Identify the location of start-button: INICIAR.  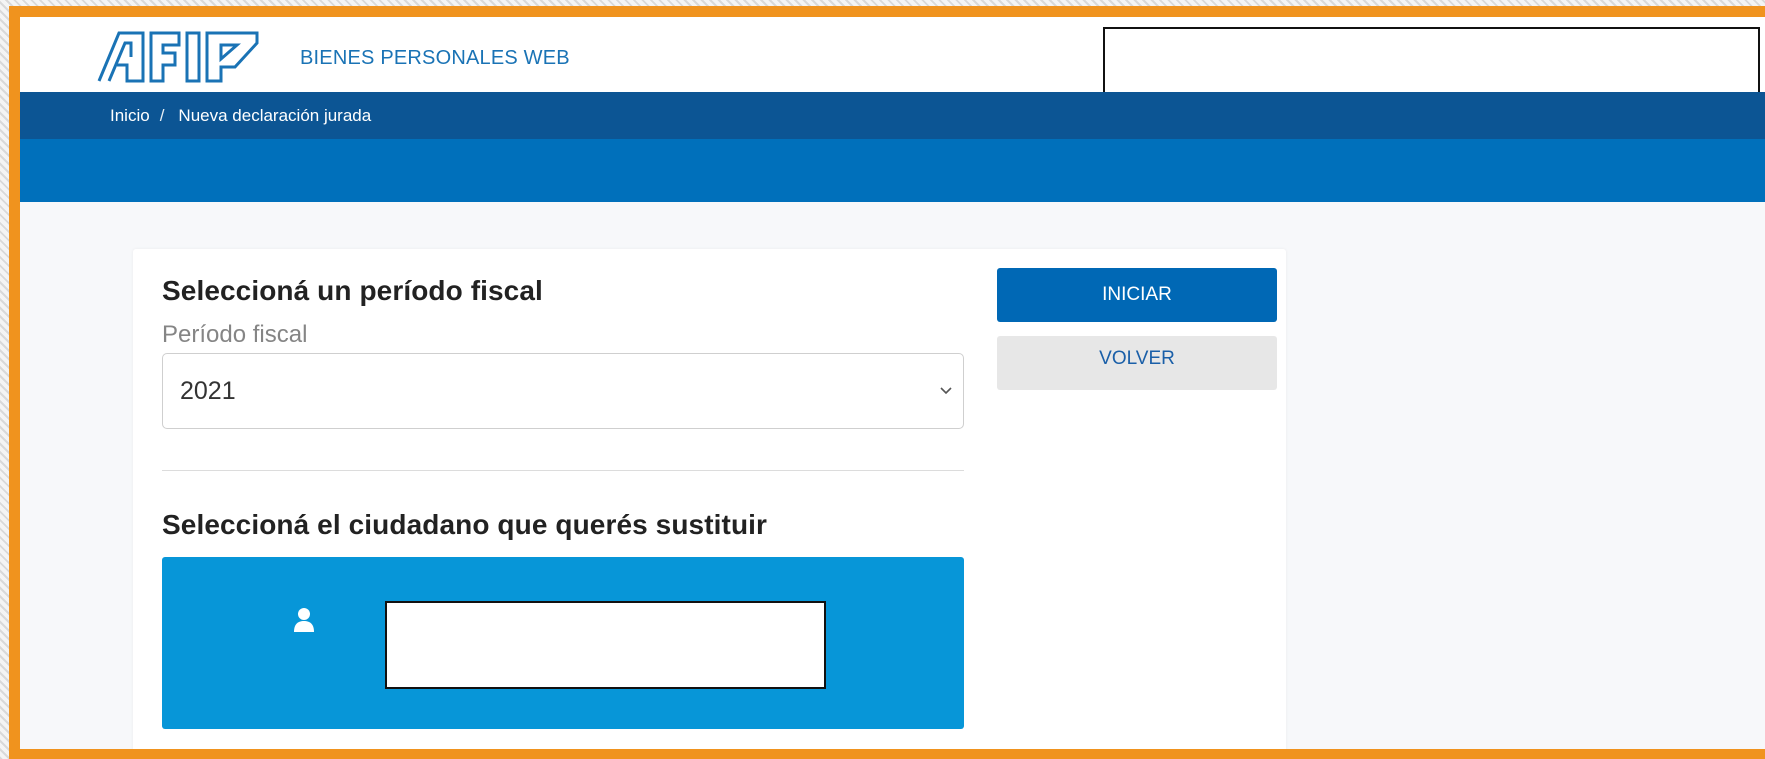
(1137, 295).